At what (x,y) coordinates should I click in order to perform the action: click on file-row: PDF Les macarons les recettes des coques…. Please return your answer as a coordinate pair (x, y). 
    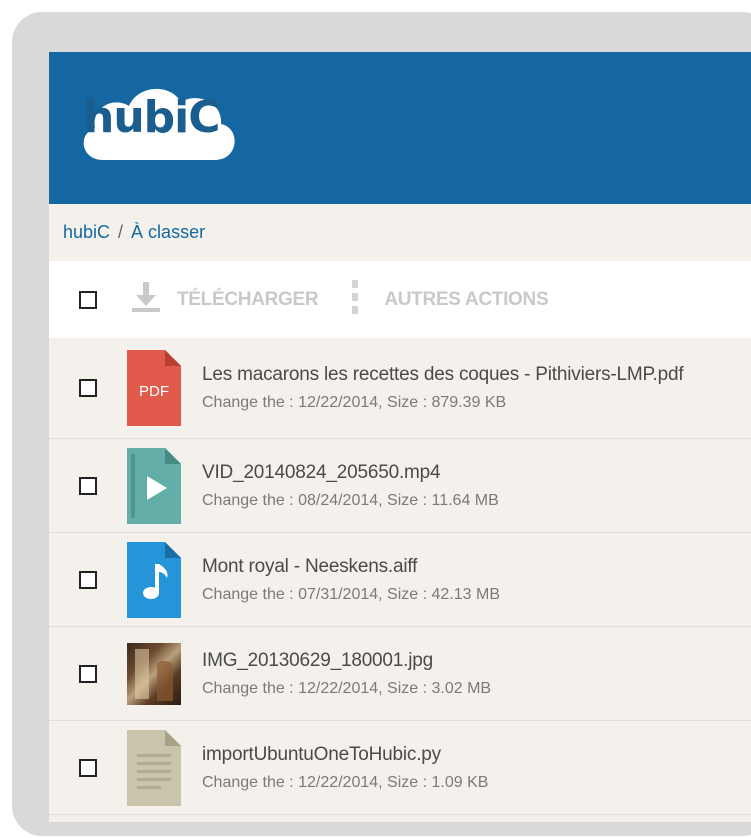
    Looking at the image, I should click on (400, 388).